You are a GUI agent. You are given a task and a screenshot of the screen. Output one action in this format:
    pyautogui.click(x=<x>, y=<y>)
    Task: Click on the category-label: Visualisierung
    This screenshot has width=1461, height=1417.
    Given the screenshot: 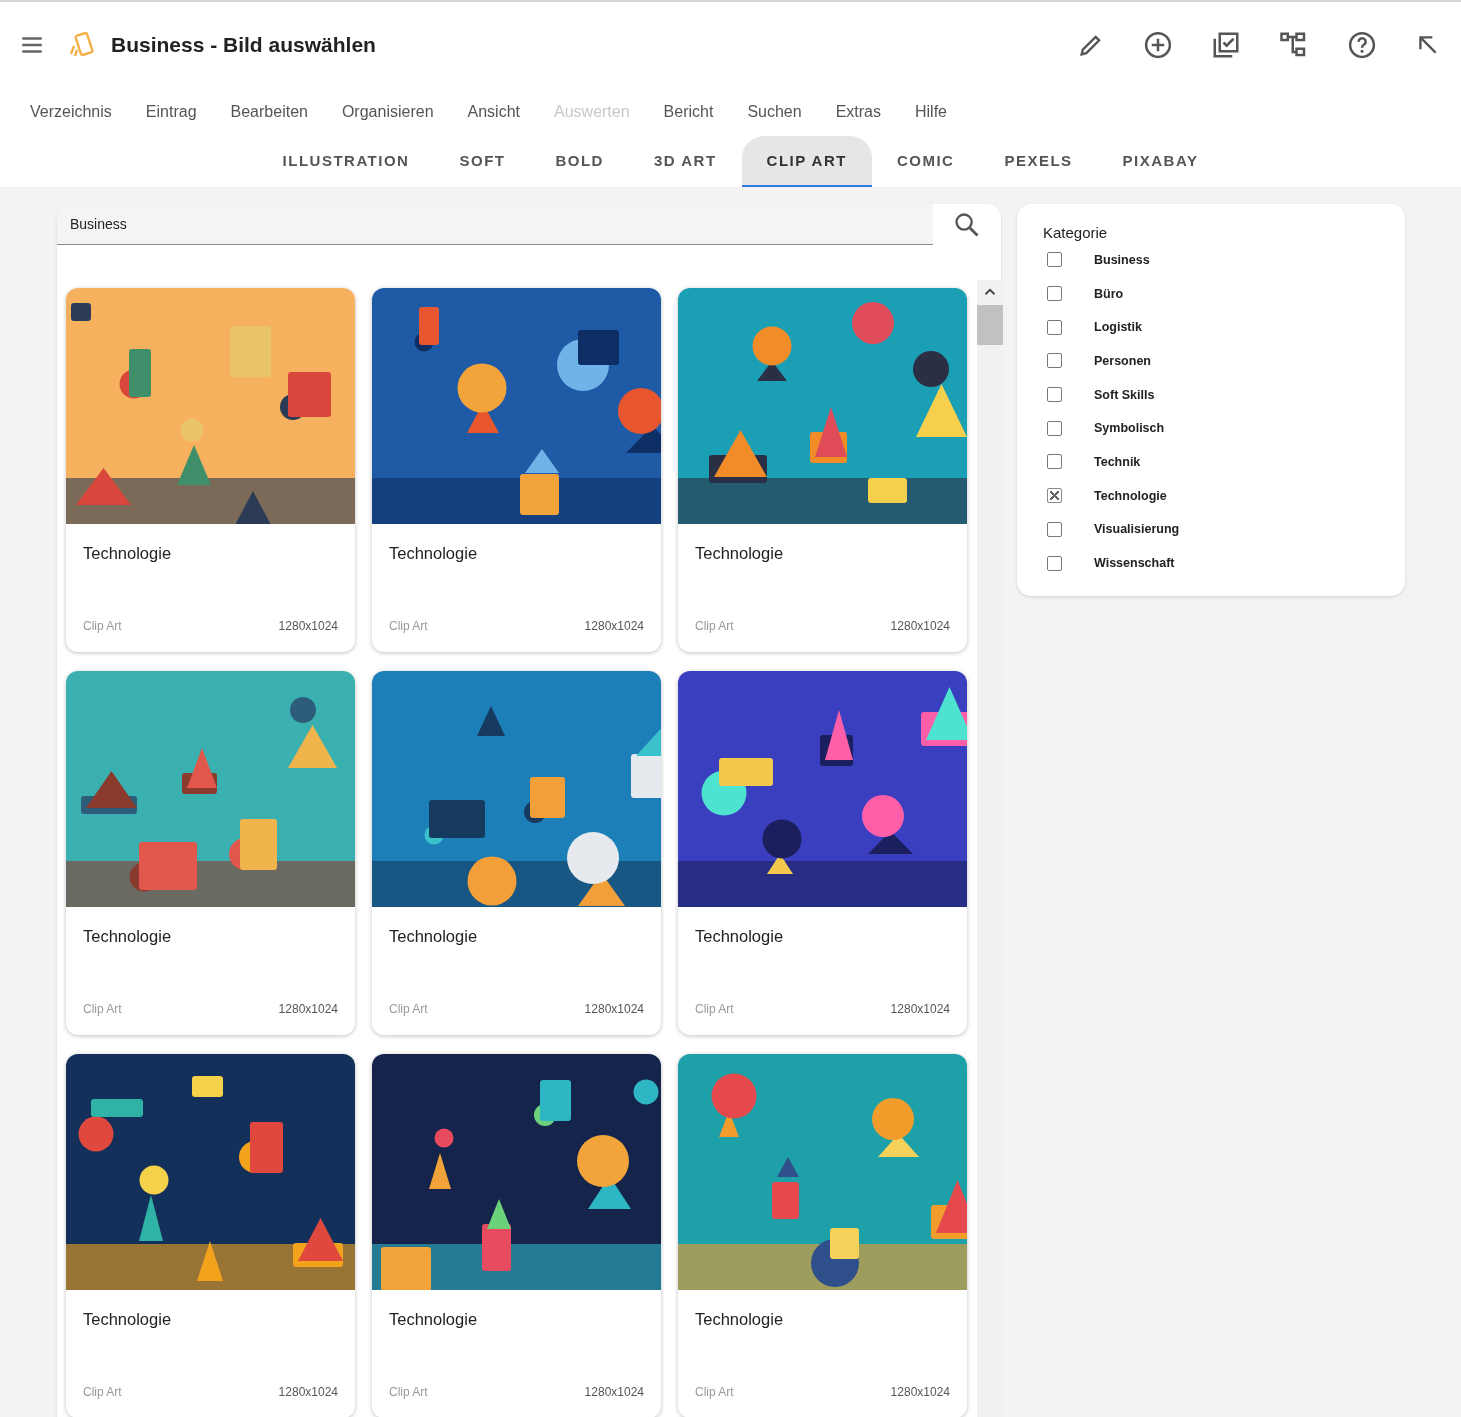 What is the action you would take?
    pyautogui.click(x=1137, y=529)
    